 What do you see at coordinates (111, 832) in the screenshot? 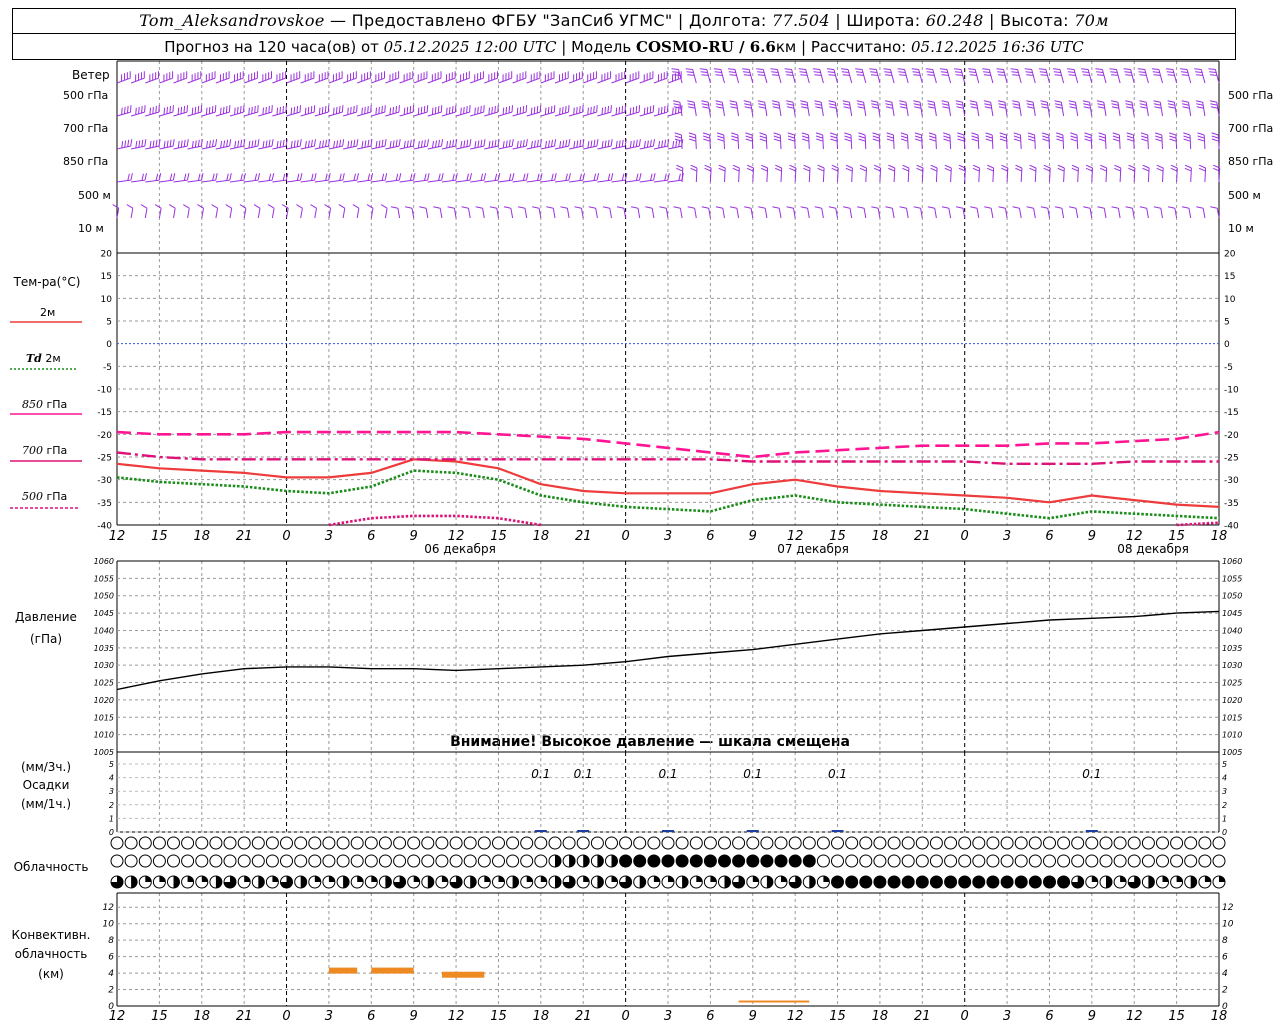
I see `precip-ytick-label: 0` at bounding box center [111, 832].